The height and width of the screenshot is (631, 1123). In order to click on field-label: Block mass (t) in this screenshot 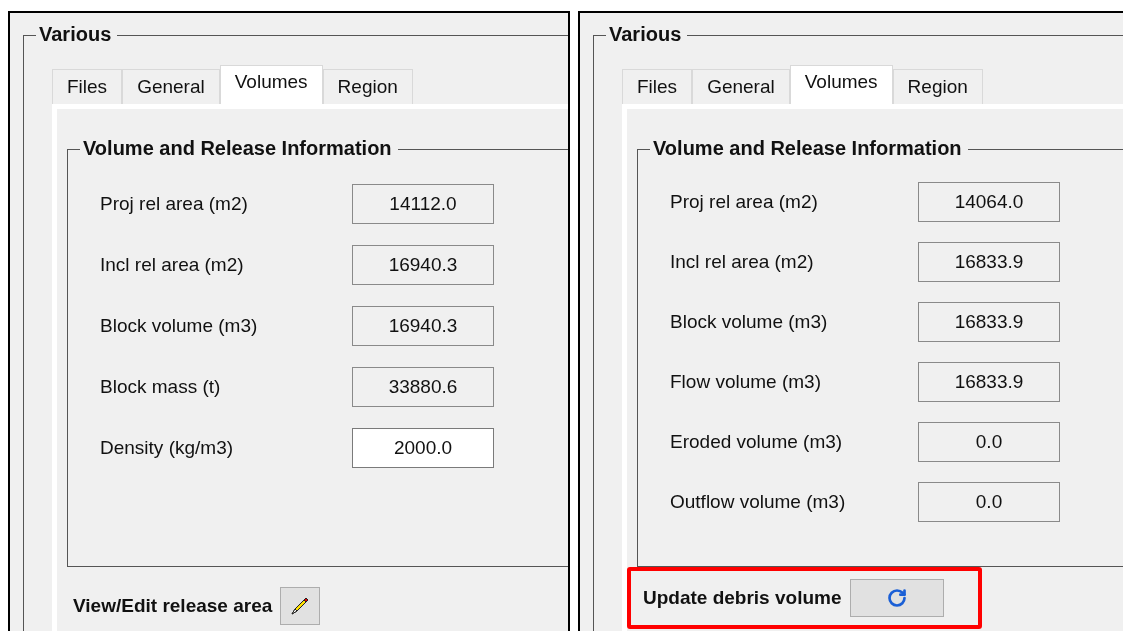, I will do `click(161, 387)`.